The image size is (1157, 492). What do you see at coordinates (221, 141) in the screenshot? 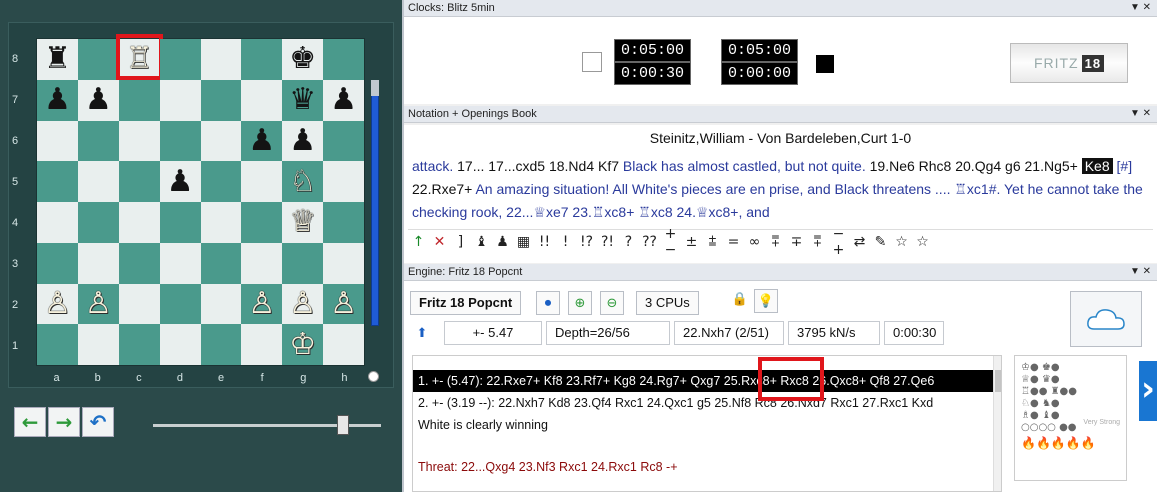
I see `square-e6` at bounding box center [221, 141].